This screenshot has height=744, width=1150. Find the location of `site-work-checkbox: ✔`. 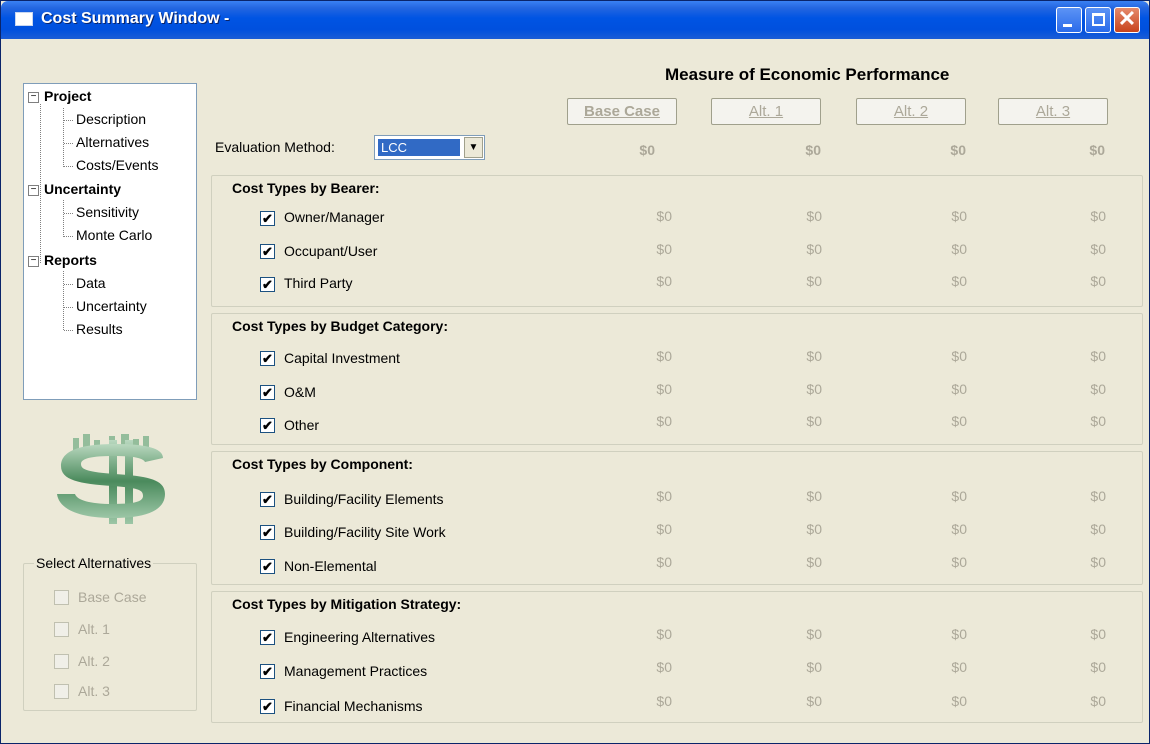

site-work-checkbox: ✔ is located at coordinates (267, 532).